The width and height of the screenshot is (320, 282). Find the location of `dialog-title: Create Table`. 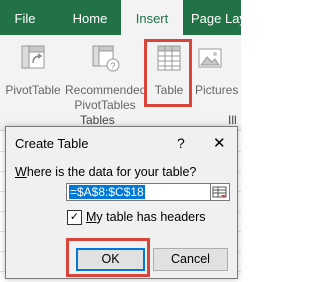

dialog-title: Create Table is located at coordinates (52, 143).